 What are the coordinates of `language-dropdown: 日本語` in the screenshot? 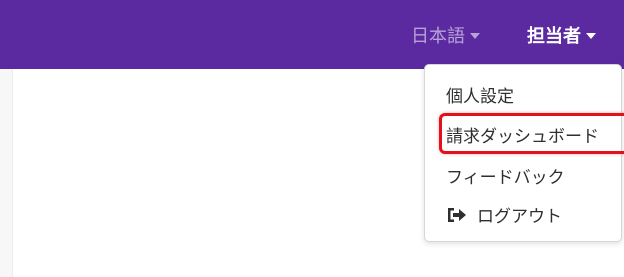 It's located at (445, 34).